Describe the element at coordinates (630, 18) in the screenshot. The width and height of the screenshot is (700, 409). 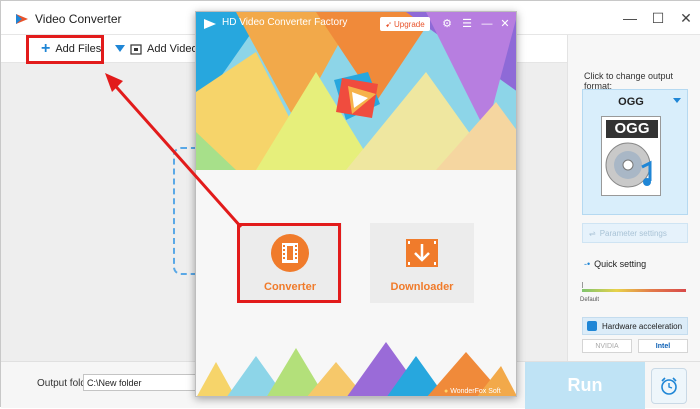
I see `minimize-button: —` at that location.